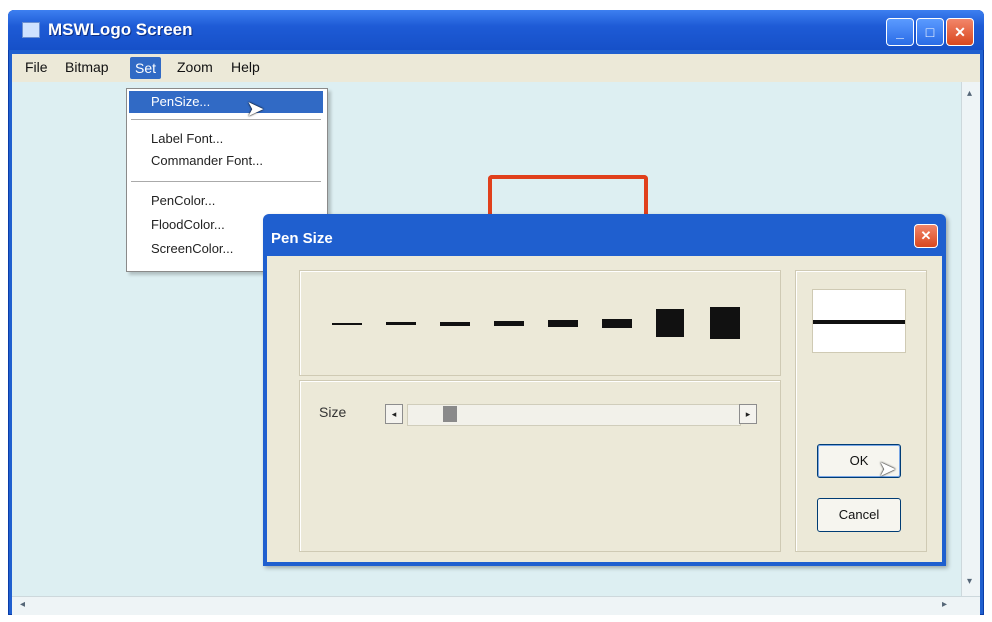 This screenshot has width=992, height=622. Describe the element at coordinates (195, 67) in the screenshot. I see `menu-zoom: Zoom` at that location.